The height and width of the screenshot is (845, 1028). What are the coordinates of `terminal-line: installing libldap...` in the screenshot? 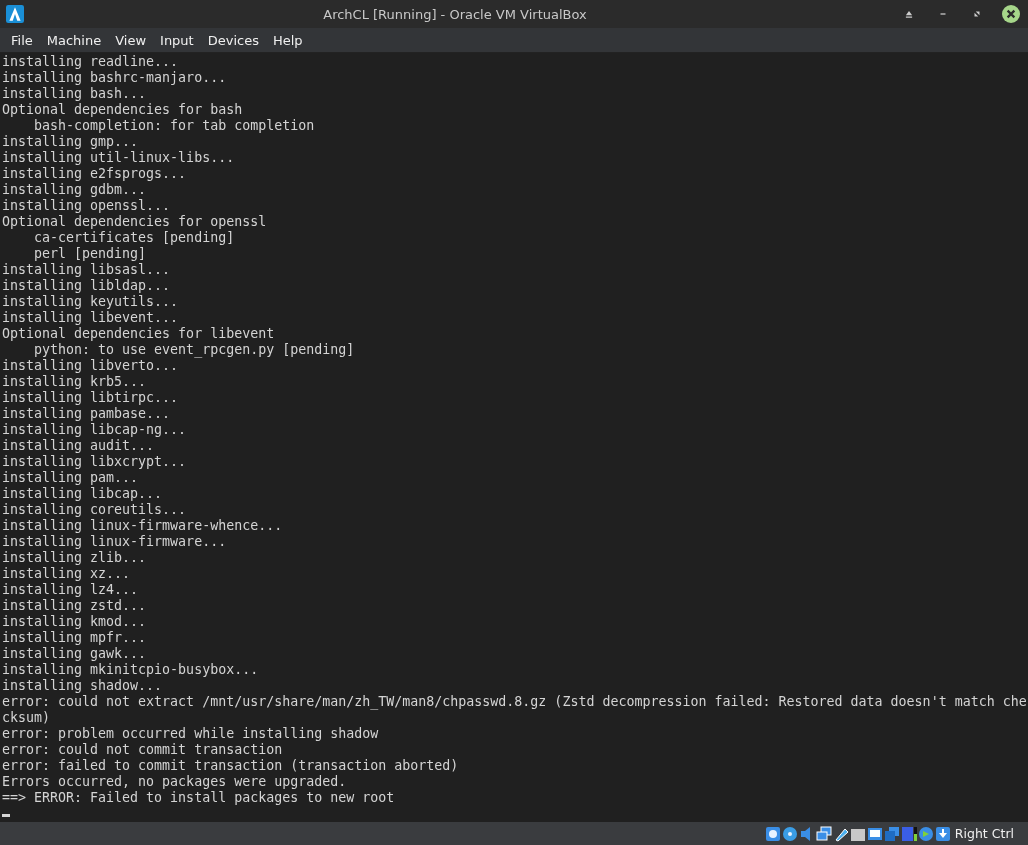 It's located at (87, 286).